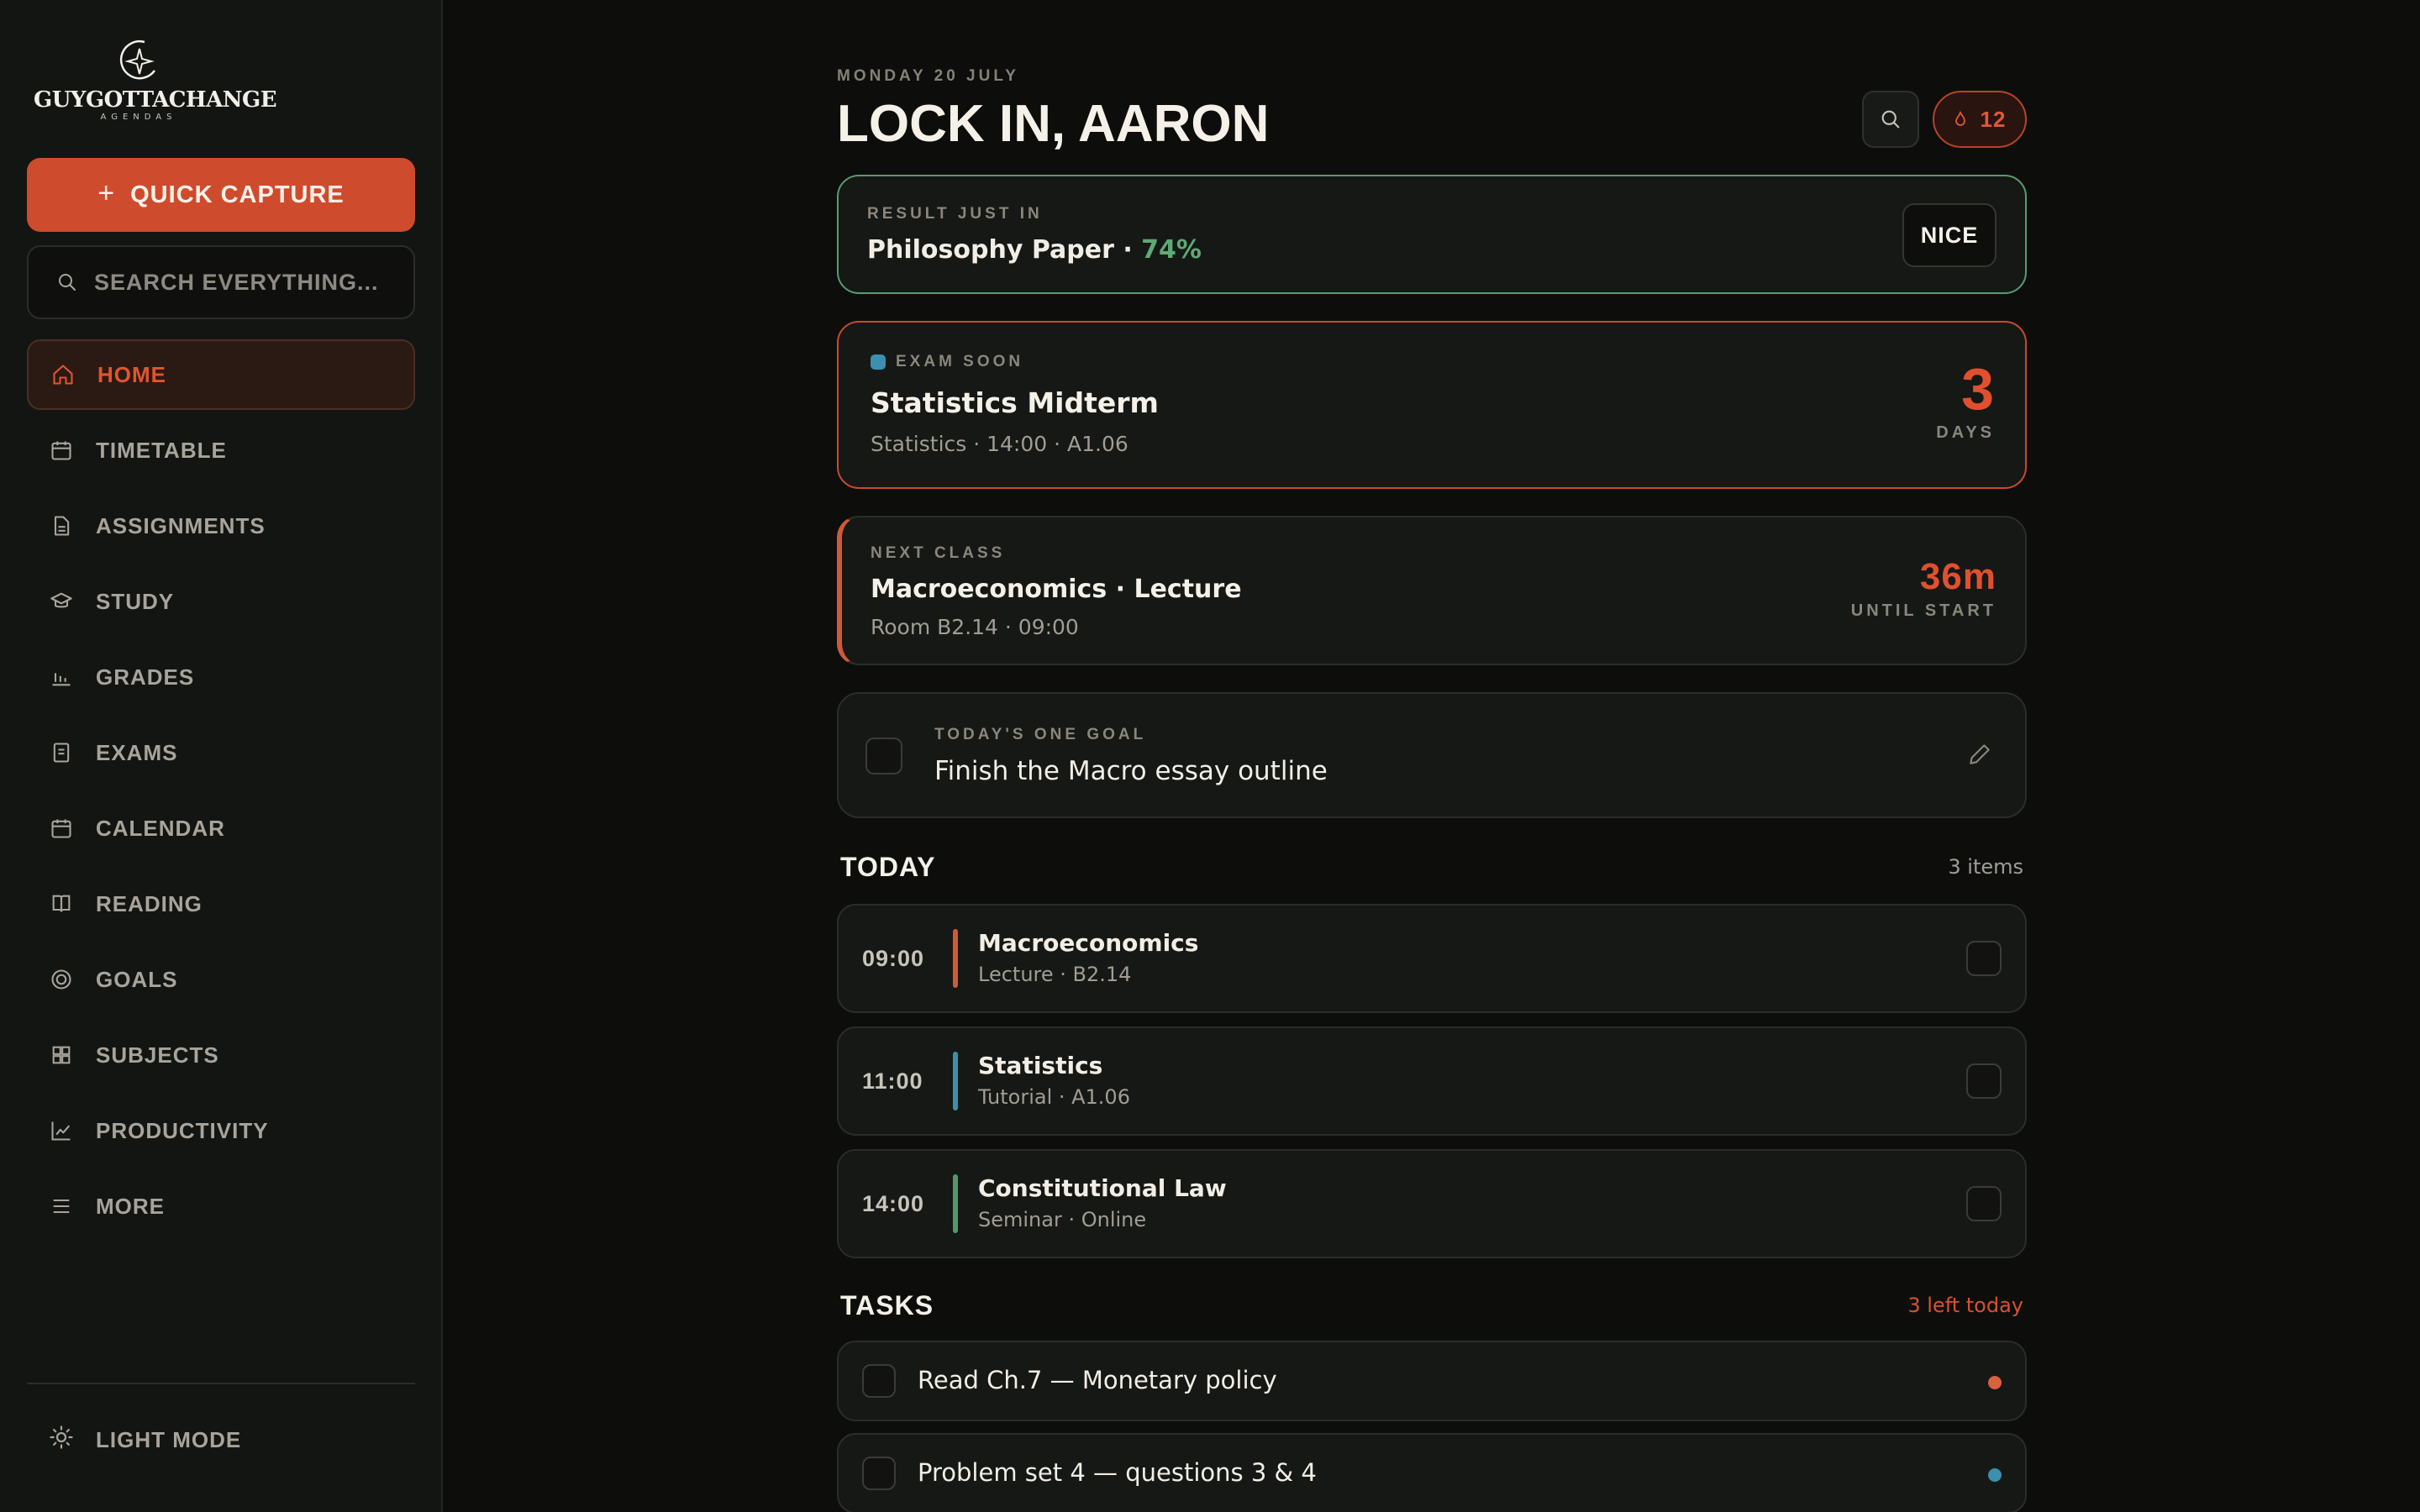 This screenshot has width=2420, height=1512. Describe the element at coordinates (1131, 771) in the screenshot. I see `goal-title: Finish the Macro essay outline` at that location.